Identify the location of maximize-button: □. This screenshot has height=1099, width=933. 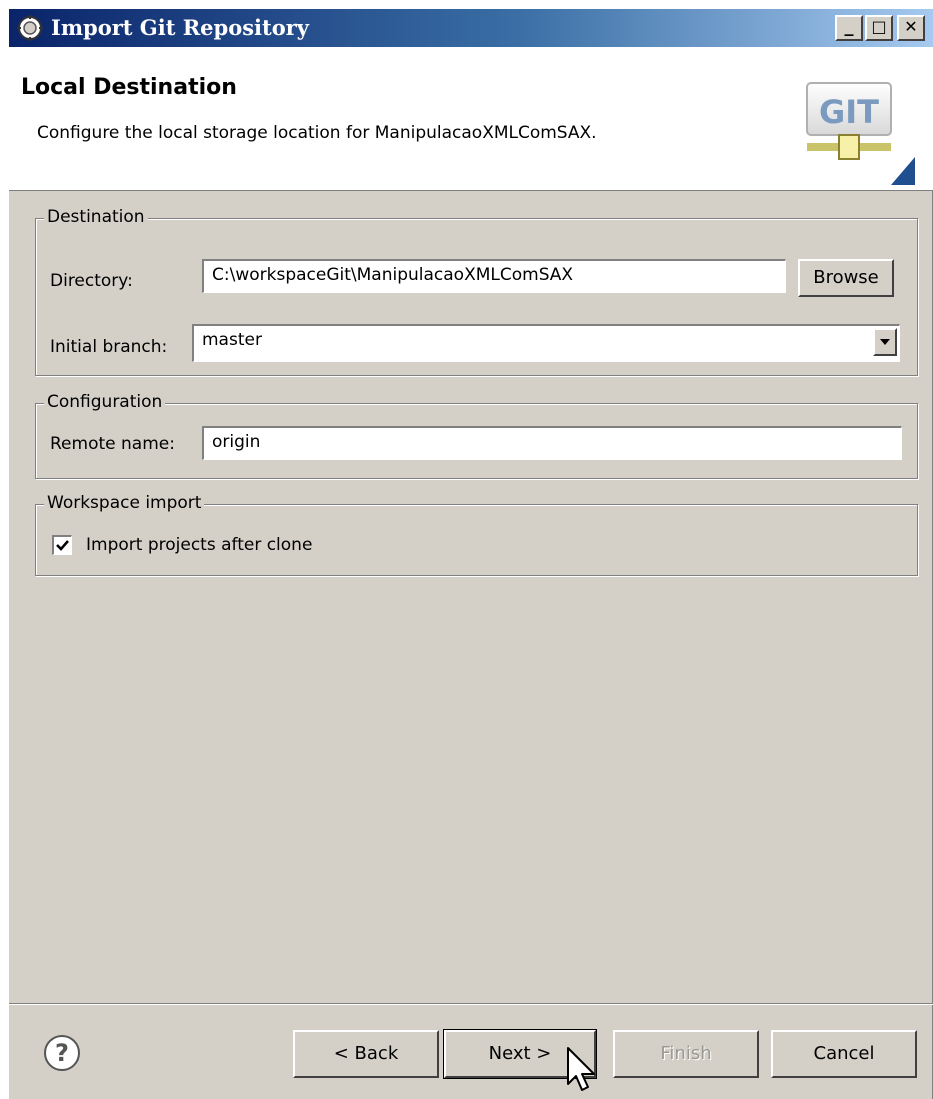
(879, 28).